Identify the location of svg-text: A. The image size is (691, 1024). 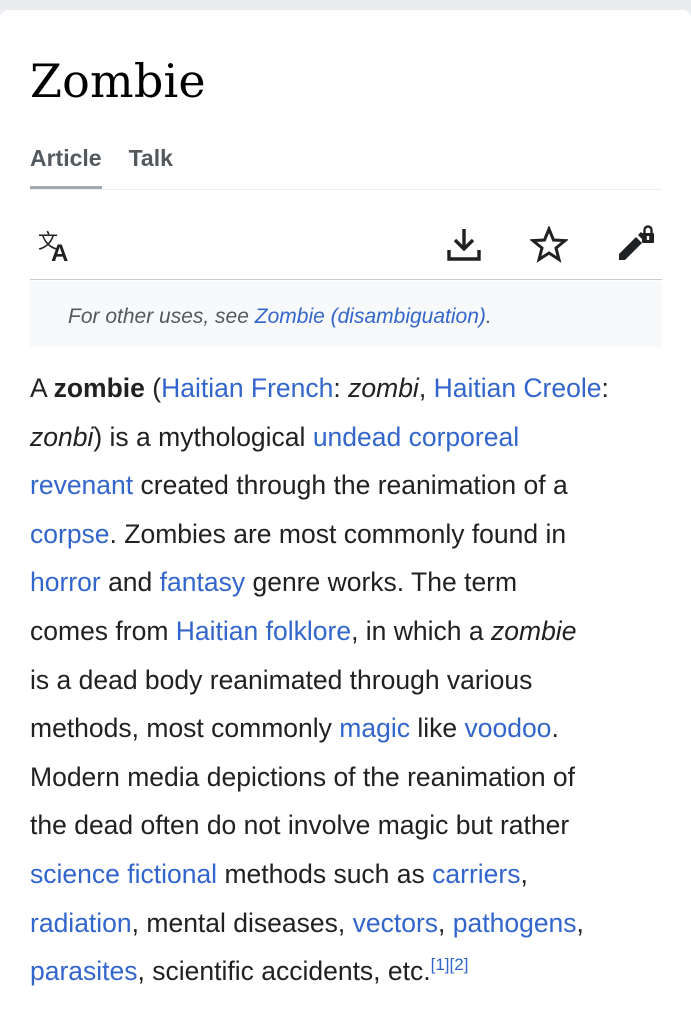
(59, 252).